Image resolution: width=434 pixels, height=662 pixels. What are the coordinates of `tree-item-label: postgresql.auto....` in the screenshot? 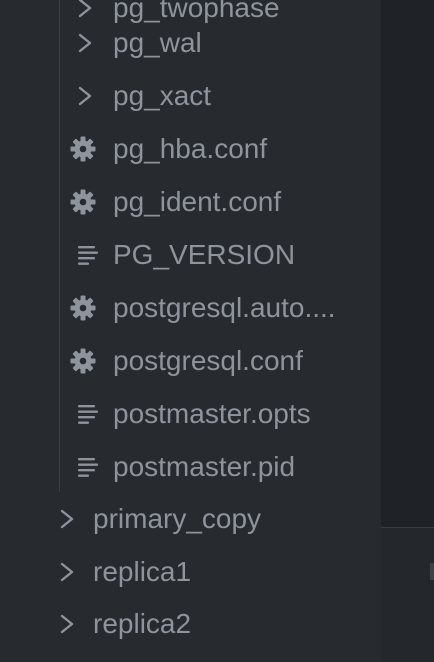 It's located at (224, 307).